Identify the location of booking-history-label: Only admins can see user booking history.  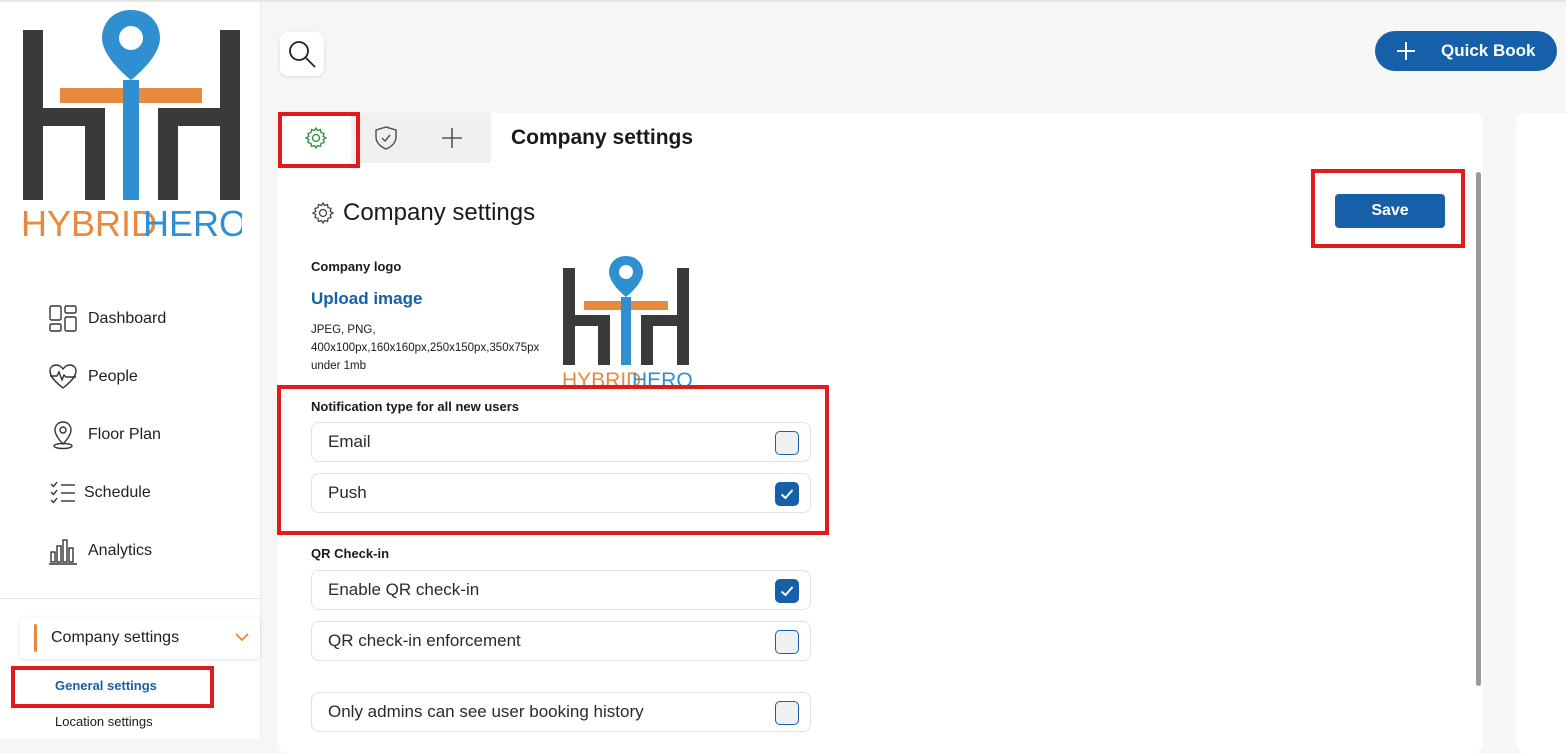
(486, 711).